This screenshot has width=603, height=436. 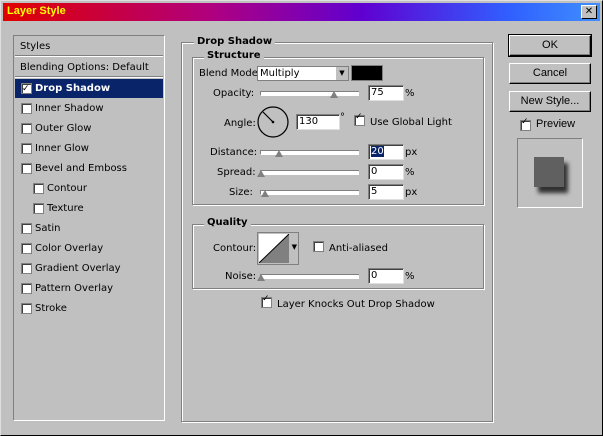 I want to click on style-item-label: Texture, so click(x=65, y=208).